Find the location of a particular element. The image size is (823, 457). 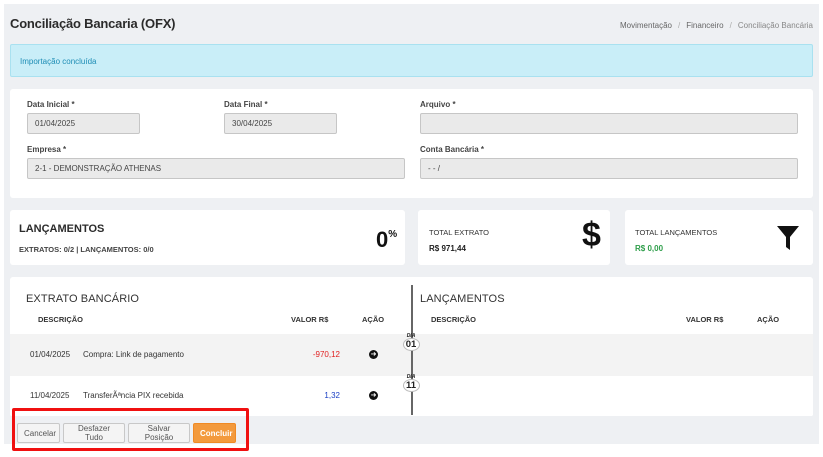

day-marker: DIA 11 is located at coordinates (411, 383).